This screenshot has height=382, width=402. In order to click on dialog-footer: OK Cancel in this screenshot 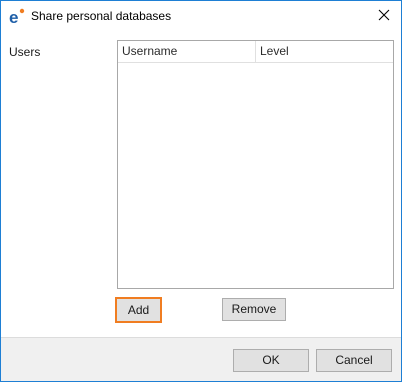, I will do `click(201, 359)`.